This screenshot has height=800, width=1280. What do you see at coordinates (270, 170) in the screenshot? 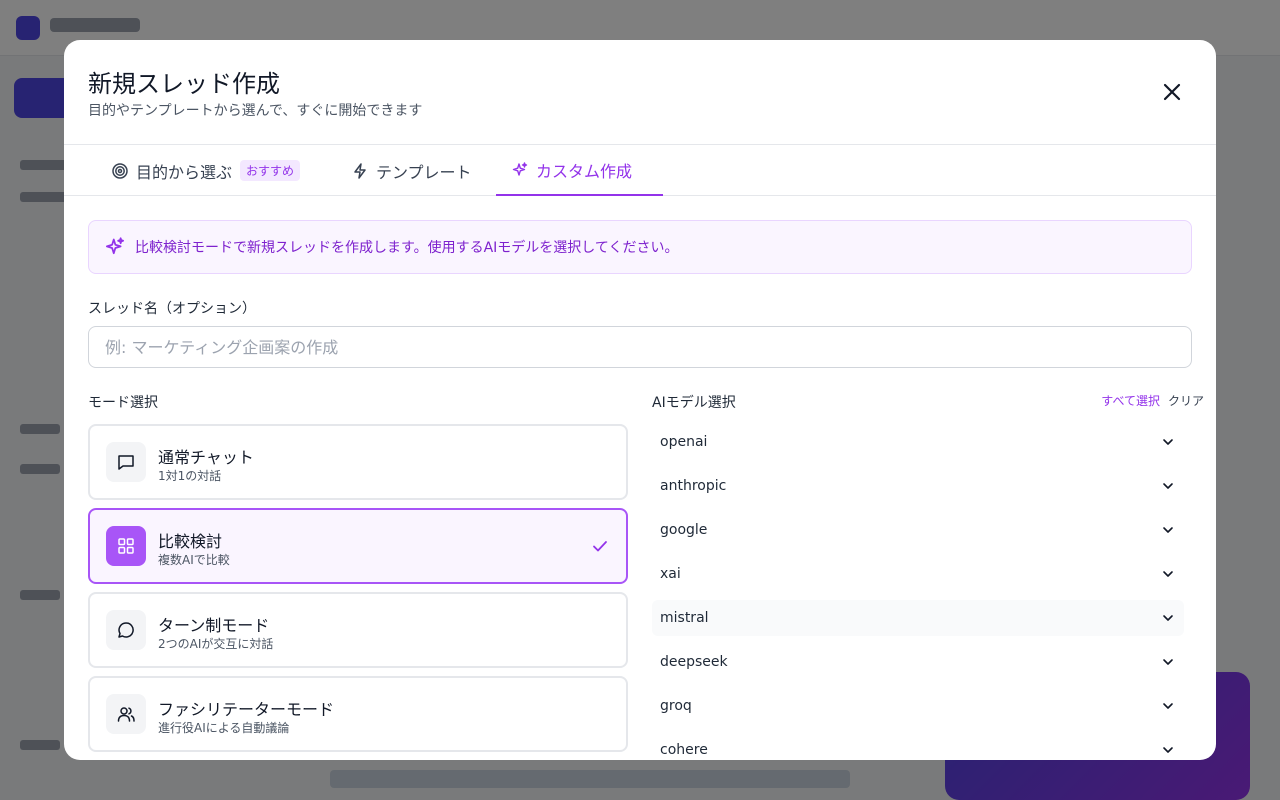
I see `recommended-badge: おすすめ` at bounding box center [270, 170].